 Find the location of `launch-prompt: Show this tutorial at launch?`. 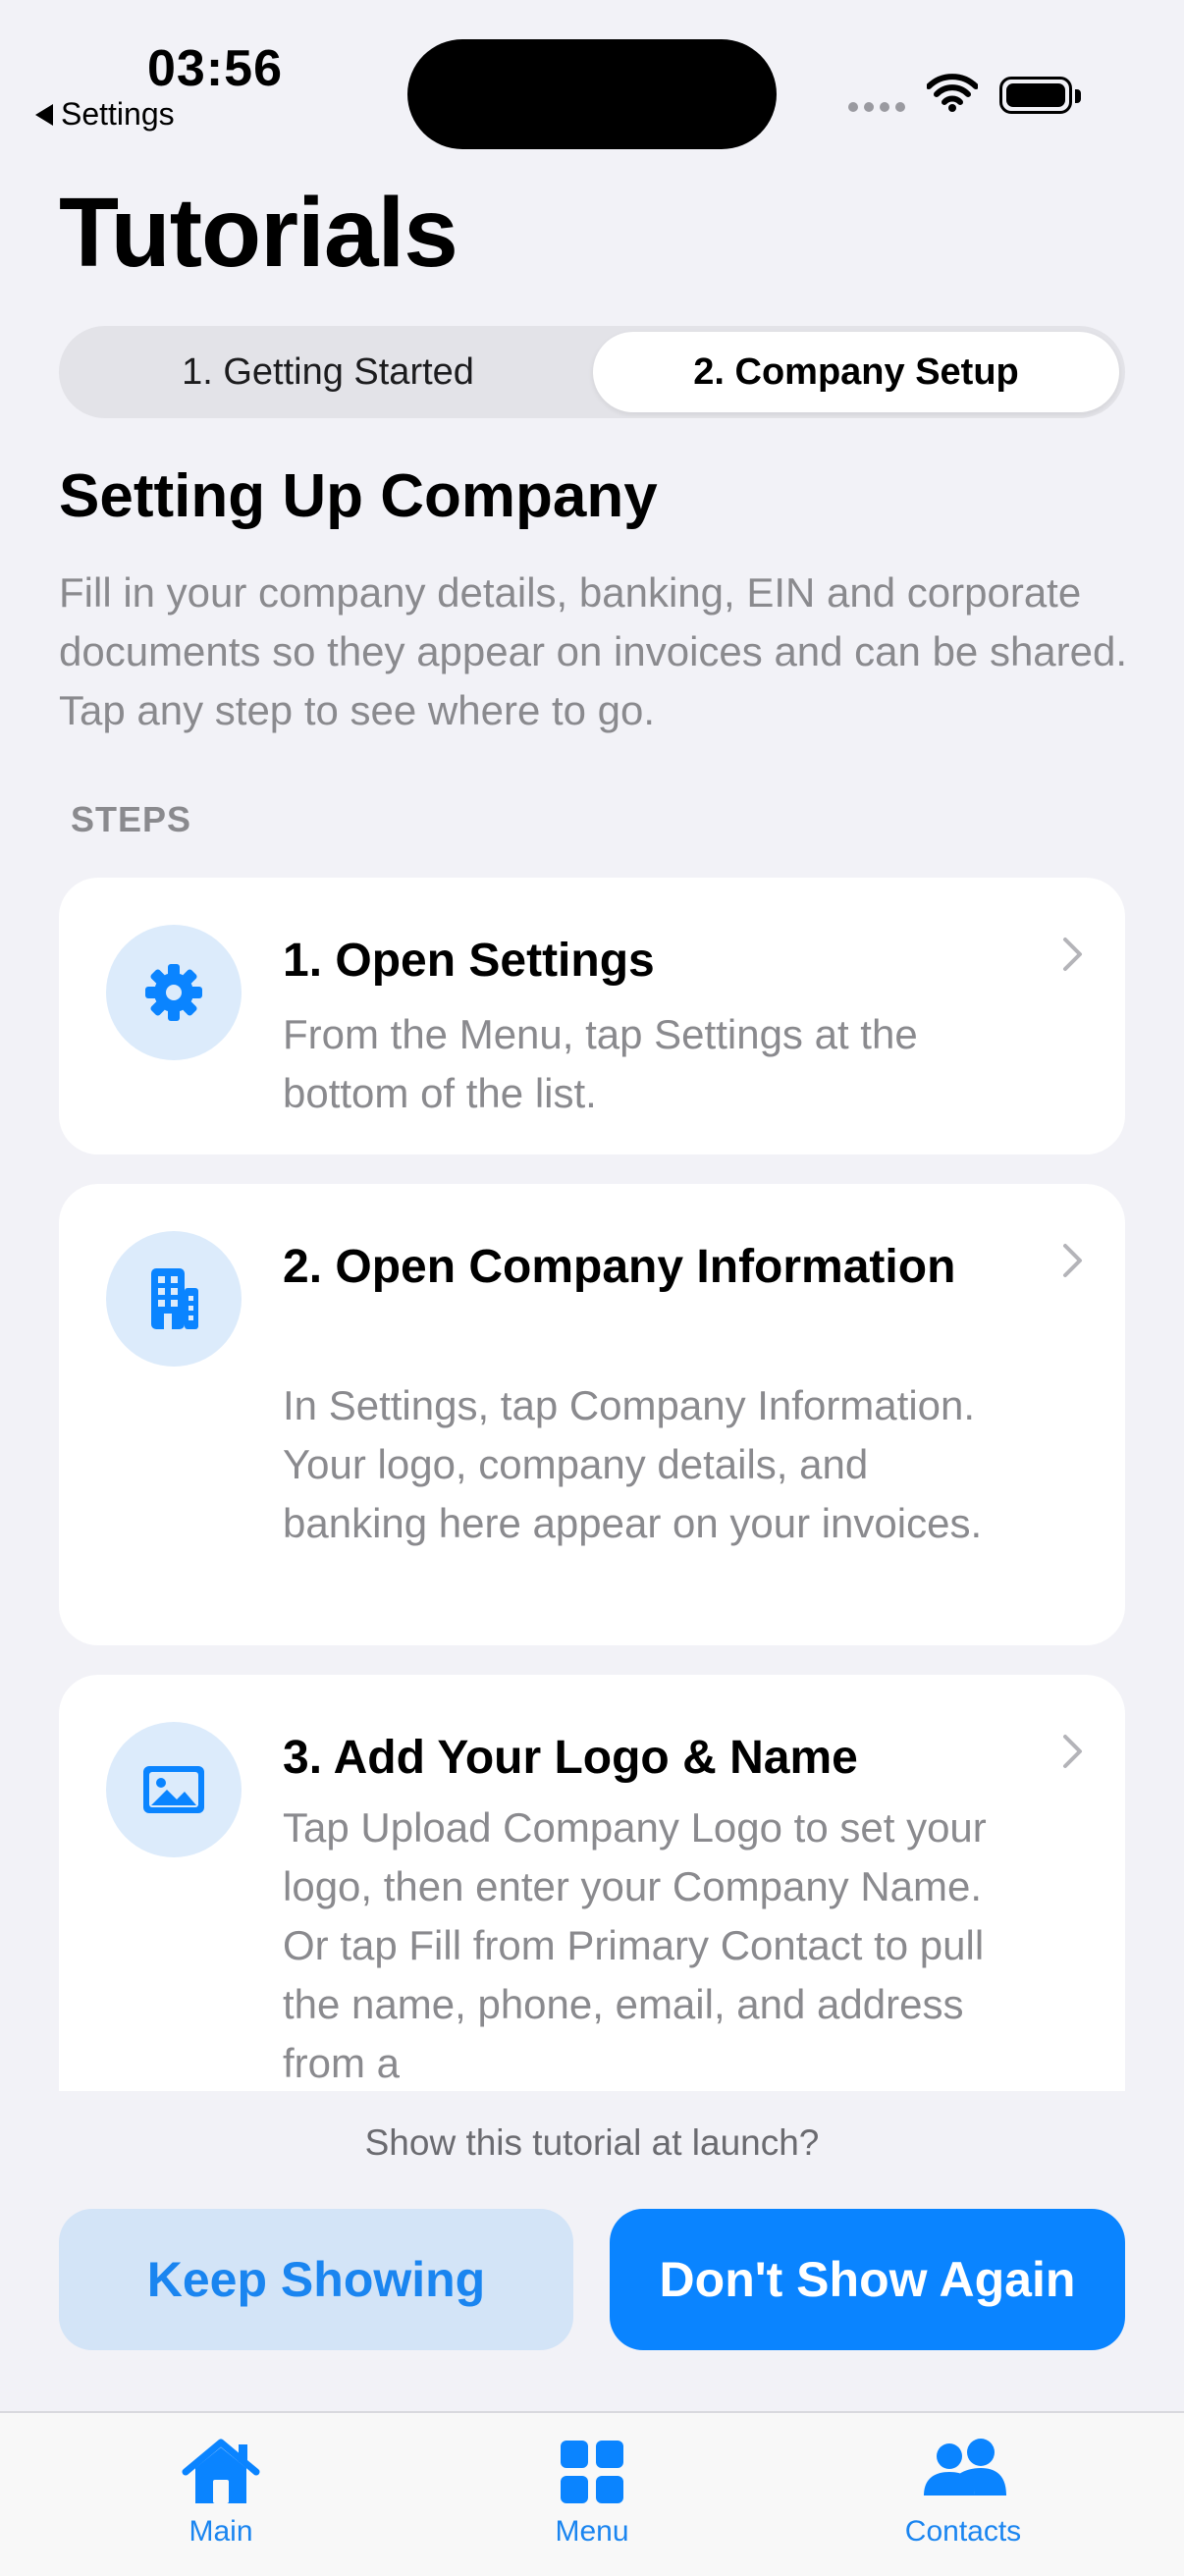

launch-prompt: Show this tutorial at launch? is located at coordinates (592, 2142).